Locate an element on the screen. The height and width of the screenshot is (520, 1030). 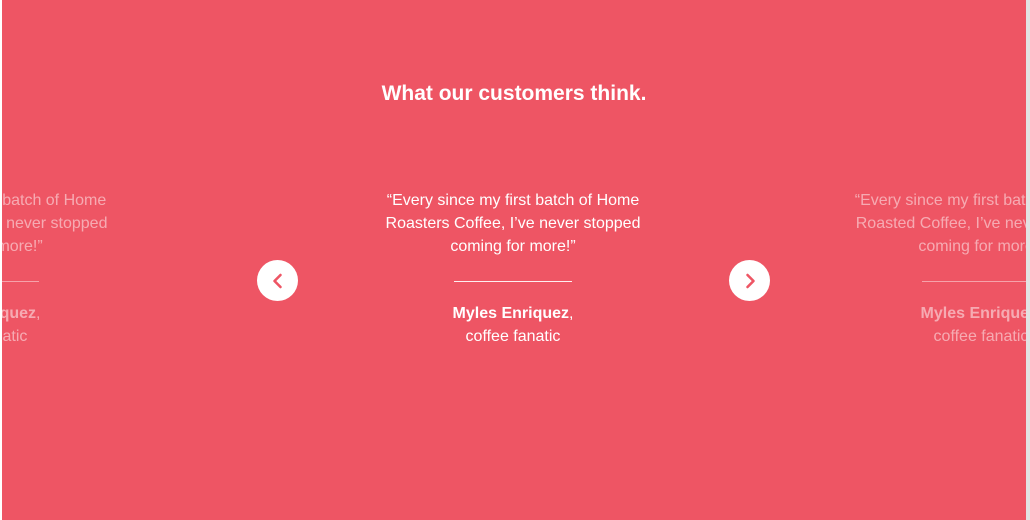
section-title: What our customers think. is located at coordinates (514, 93).